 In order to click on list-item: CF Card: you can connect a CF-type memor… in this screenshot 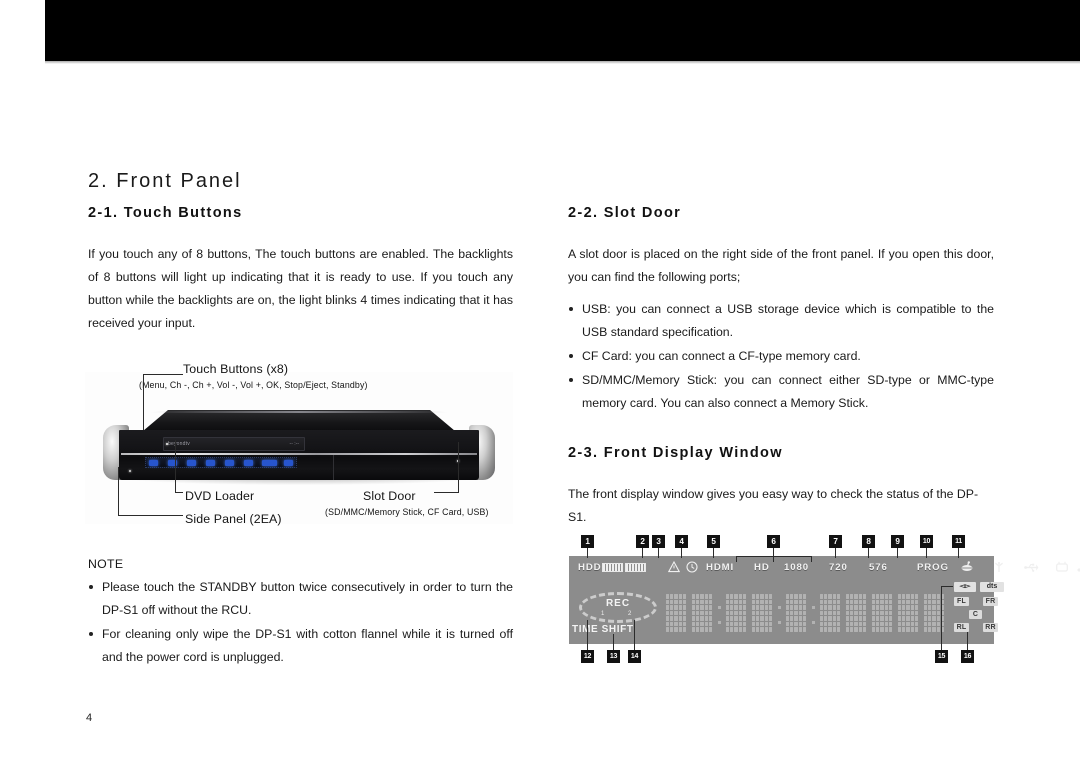, I will do `click(781, 356)`.